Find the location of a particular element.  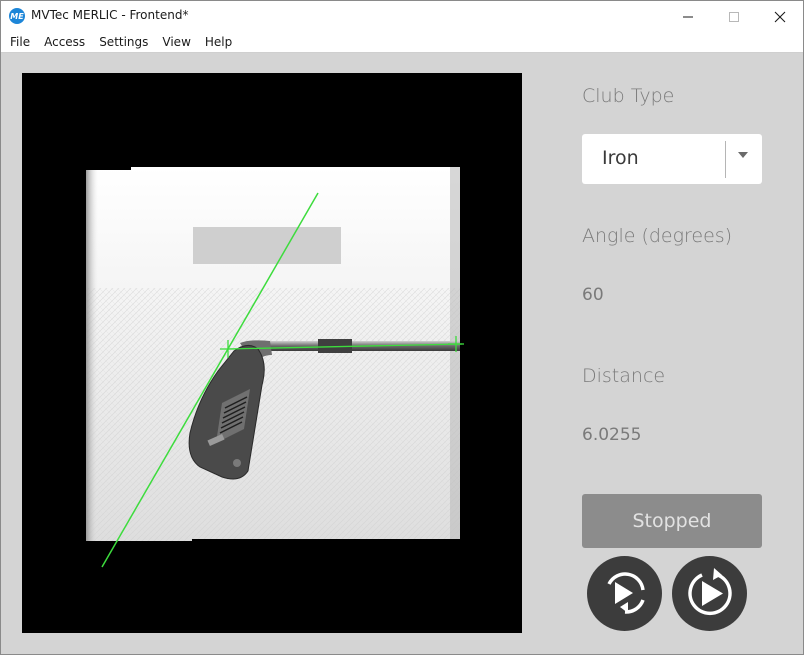

club-type-dropdown: Iron is located at coordinates (672, 159).